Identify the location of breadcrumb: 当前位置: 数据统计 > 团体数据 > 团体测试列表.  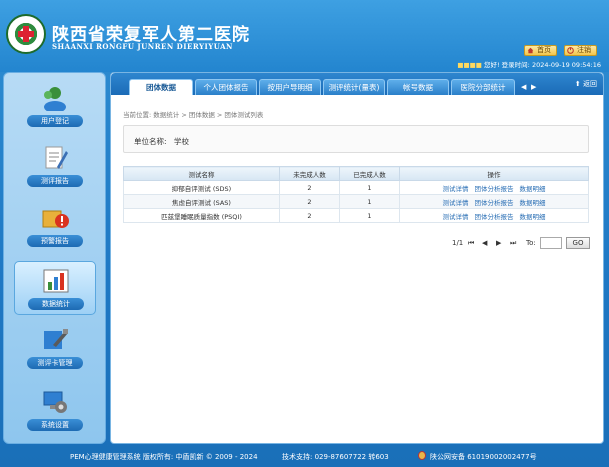
(193, 115).